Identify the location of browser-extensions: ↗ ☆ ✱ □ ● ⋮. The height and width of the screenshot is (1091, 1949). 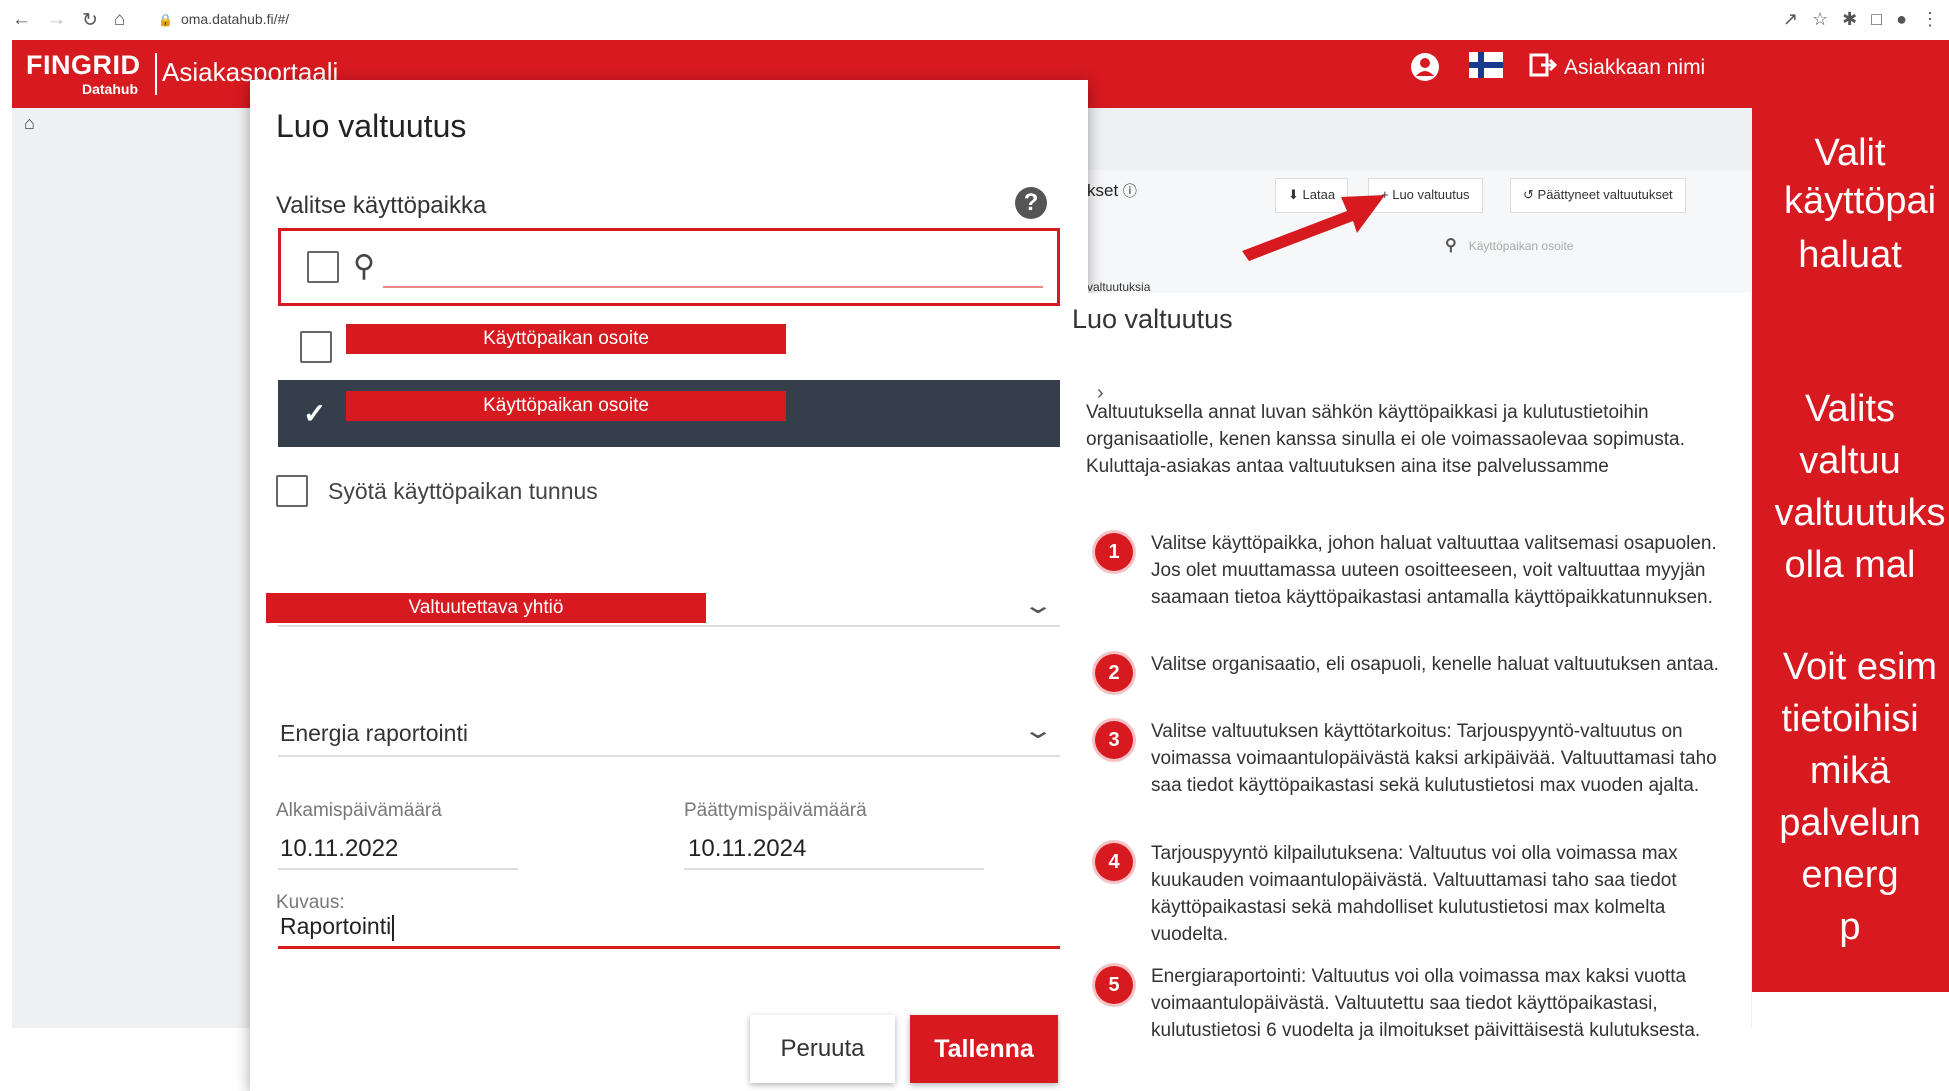
(1861, 19).